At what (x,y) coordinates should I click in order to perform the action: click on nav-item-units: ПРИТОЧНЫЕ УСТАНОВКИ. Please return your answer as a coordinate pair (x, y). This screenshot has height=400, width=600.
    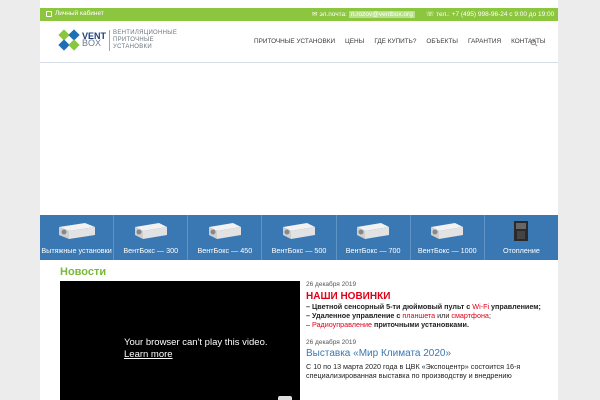
    Looking at the image, I should click on (294, 41).